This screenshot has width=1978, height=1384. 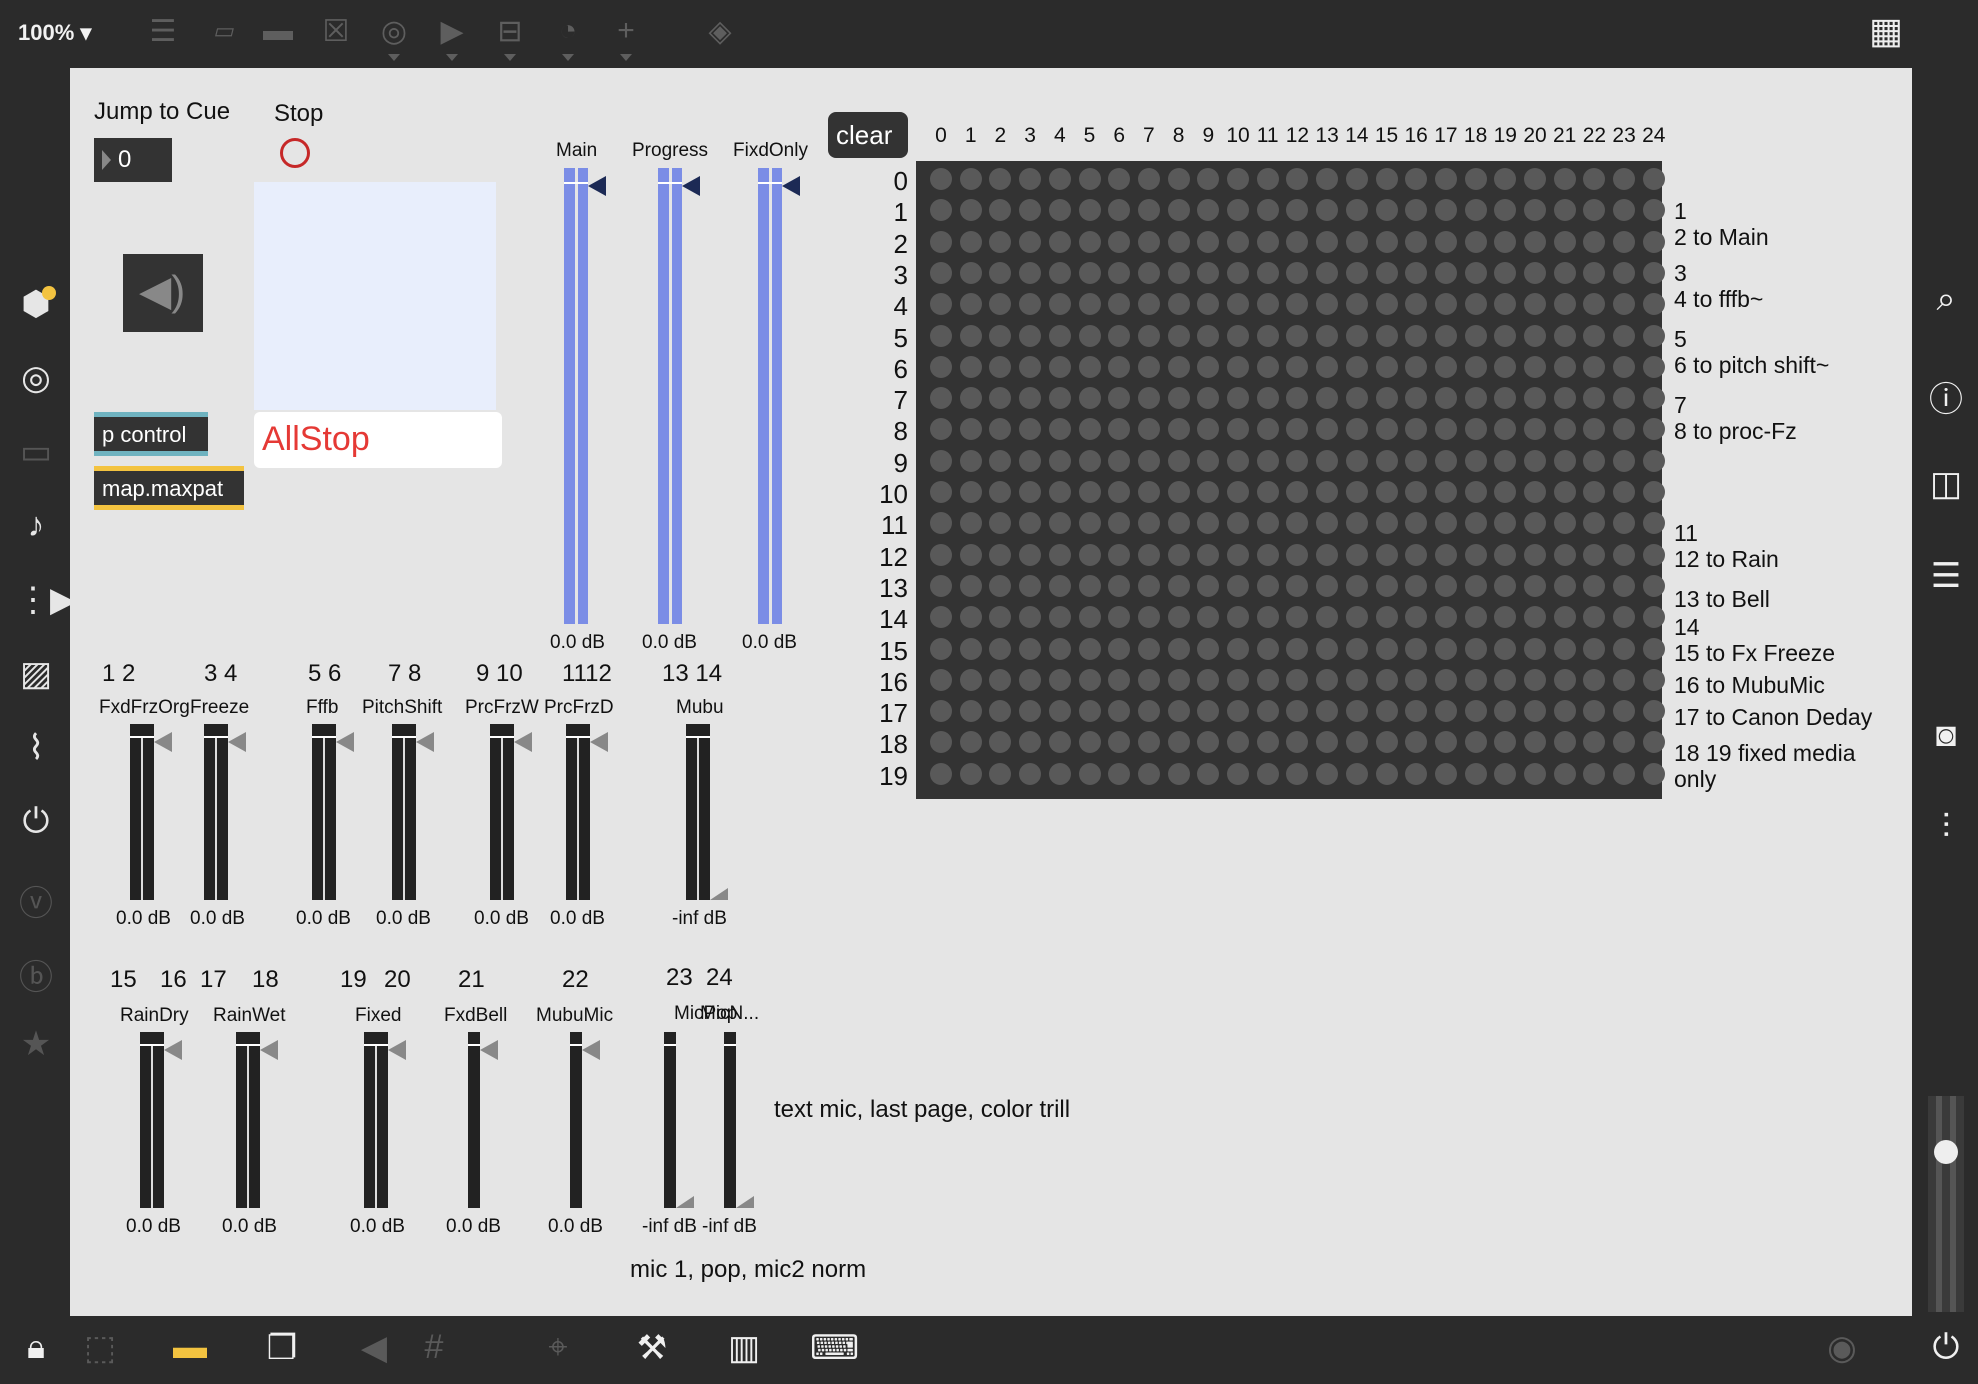 What do you see at coordinates (223, 31) in the screenshot?
I see `message-icon: ▭` at bounding box center [223, 31].